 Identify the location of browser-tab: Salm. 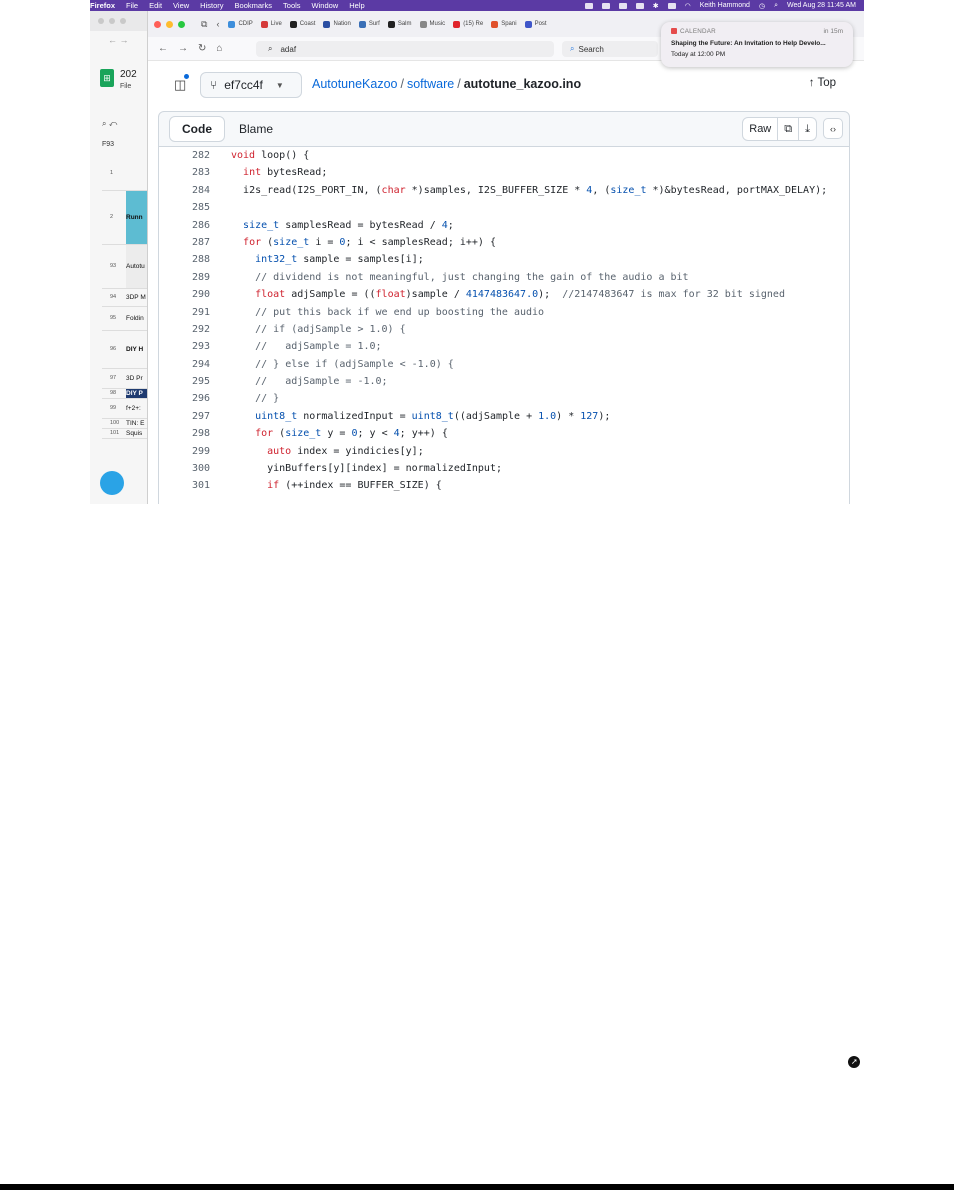
(399, 24).